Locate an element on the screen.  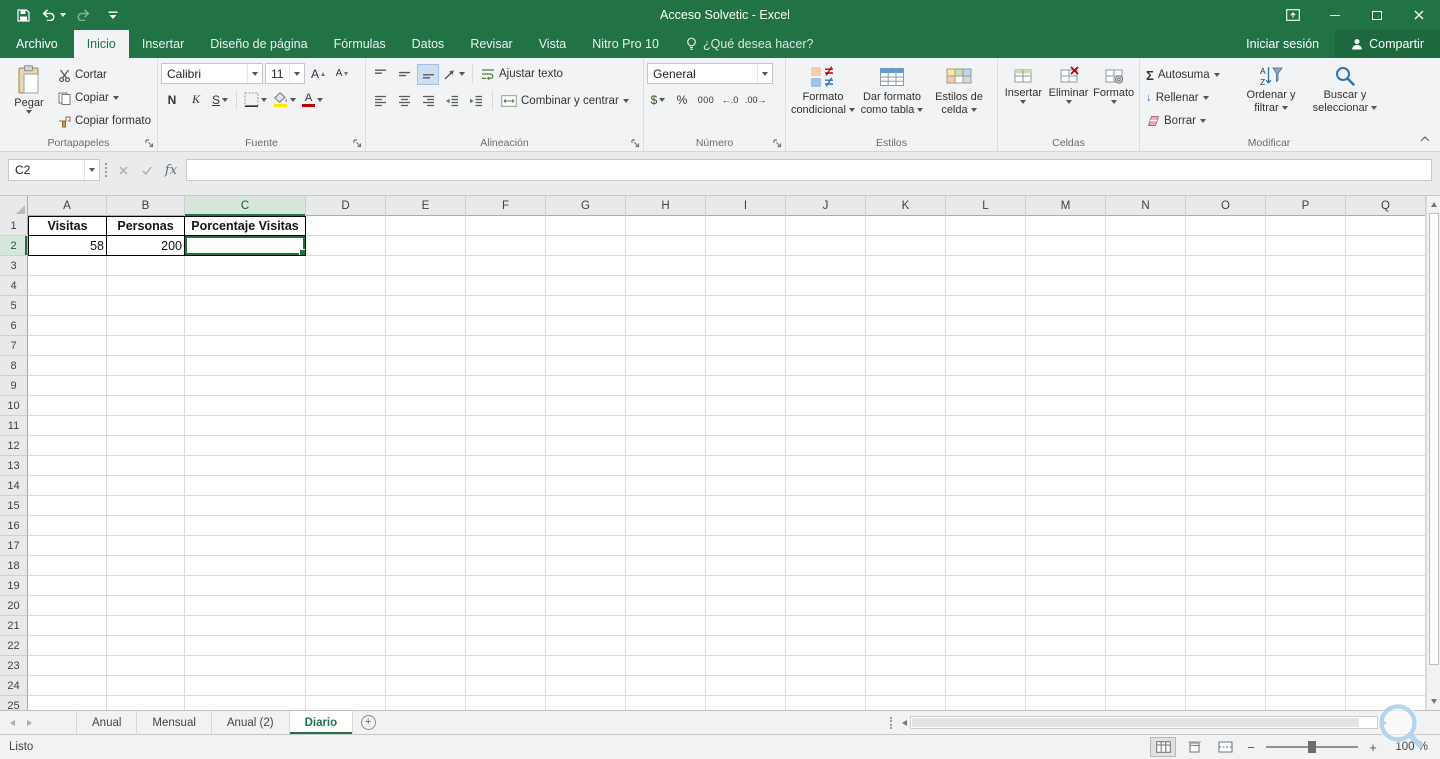
cell-E23 is located at coordinates (426, 666).